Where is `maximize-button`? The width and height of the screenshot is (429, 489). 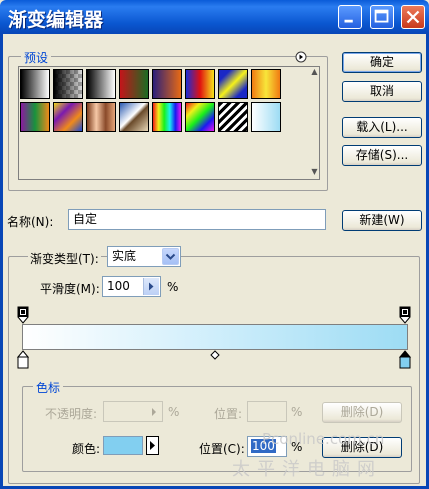
maximize-button is located at coordinates (382, 17).